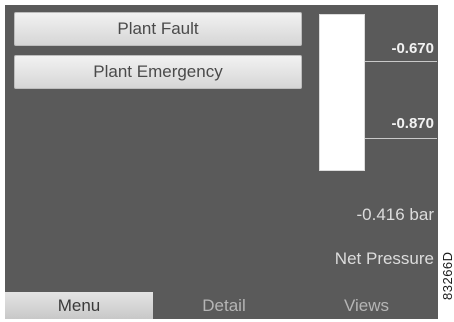 The width and height of the screenshot is (454, 322). Describe the element at coordinates (158, 29) in the screenshot. I see `plant-fault-button: Plant Fault` at that location.